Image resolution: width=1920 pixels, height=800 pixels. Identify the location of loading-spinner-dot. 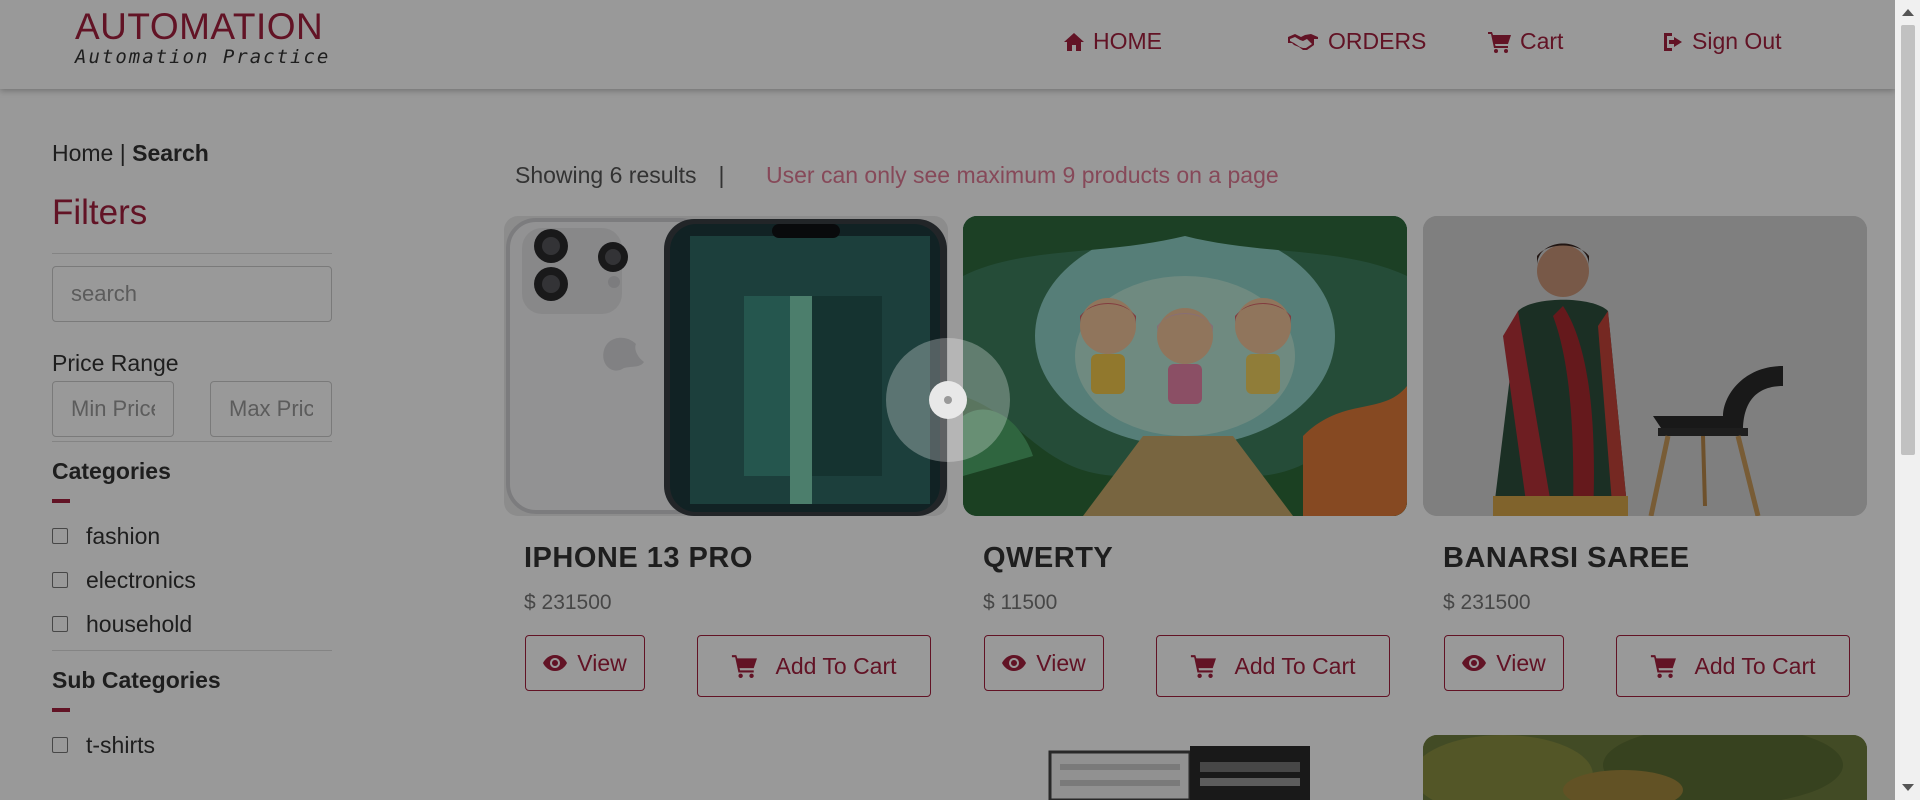
(948, 400).